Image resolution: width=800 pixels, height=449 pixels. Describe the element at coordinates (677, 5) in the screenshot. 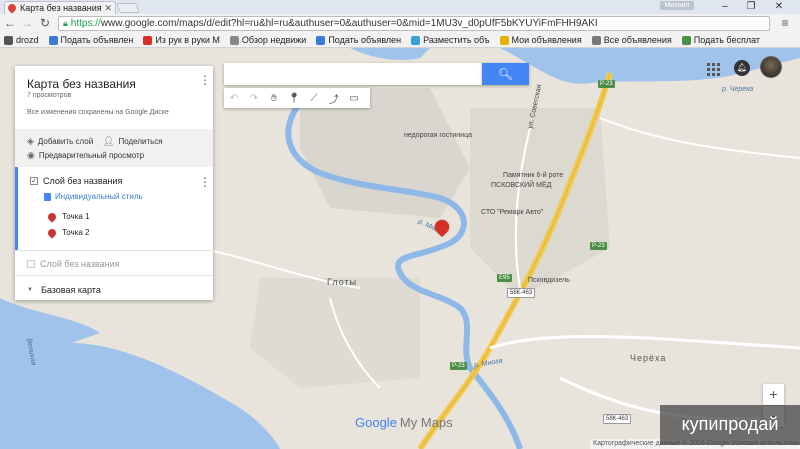

I see `profile-chip: Михаил` at that location.